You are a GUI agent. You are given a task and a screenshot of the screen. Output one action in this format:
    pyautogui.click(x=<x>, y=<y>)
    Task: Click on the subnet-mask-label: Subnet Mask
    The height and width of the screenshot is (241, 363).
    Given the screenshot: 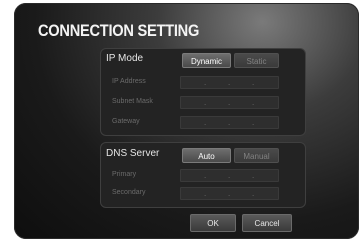 What is the action you would take?
    pyautogui.click(x=132, y=101)
    